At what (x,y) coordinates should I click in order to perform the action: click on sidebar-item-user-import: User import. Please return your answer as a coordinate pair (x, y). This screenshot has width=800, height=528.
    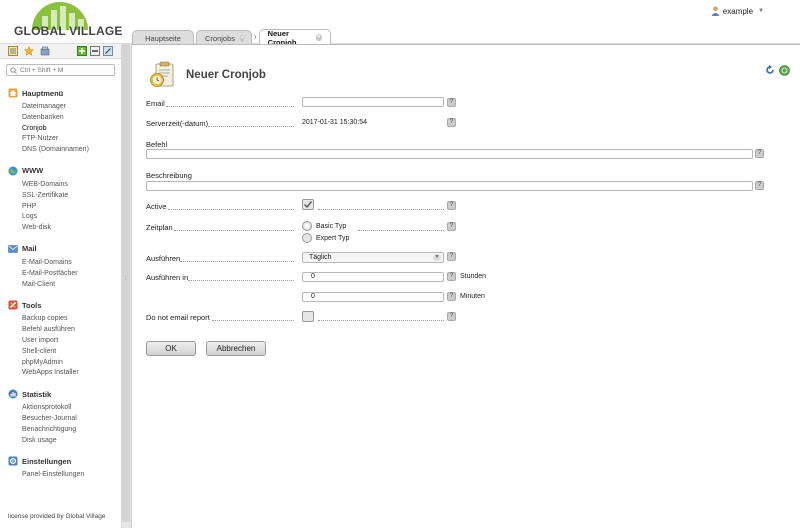
    Looking at the image, I should click on (71, 341).